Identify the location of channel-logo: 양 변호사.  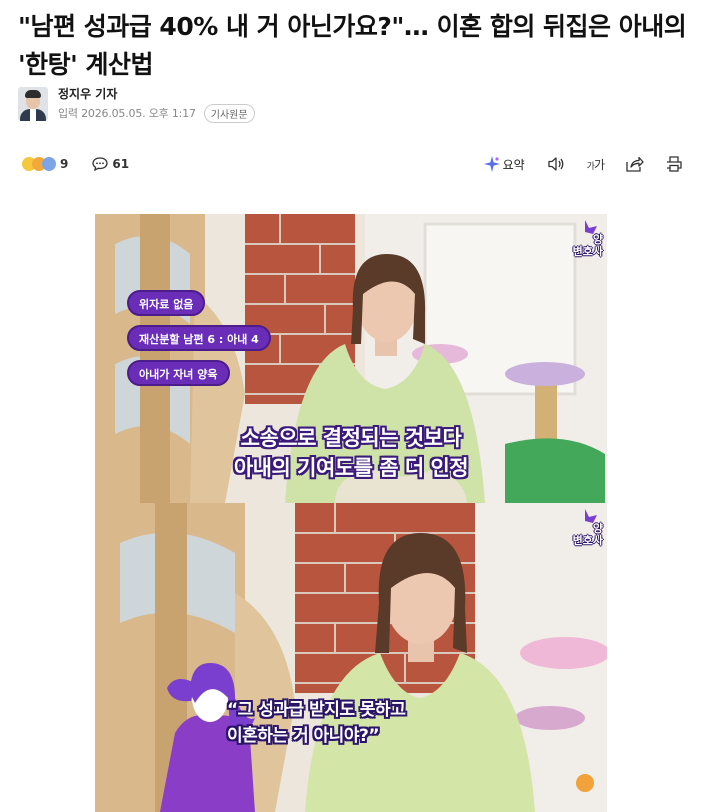
(577, 238).